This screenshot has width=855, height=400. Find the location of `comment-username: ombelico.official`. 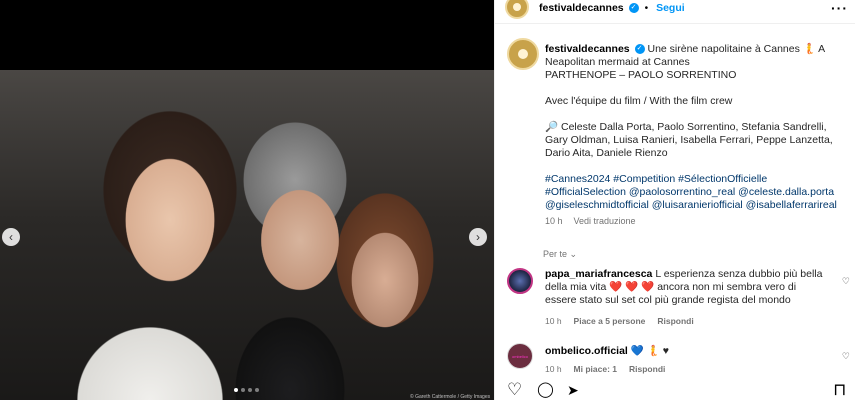

comment-username: ombelico.official is located at coordinates (586, 351).